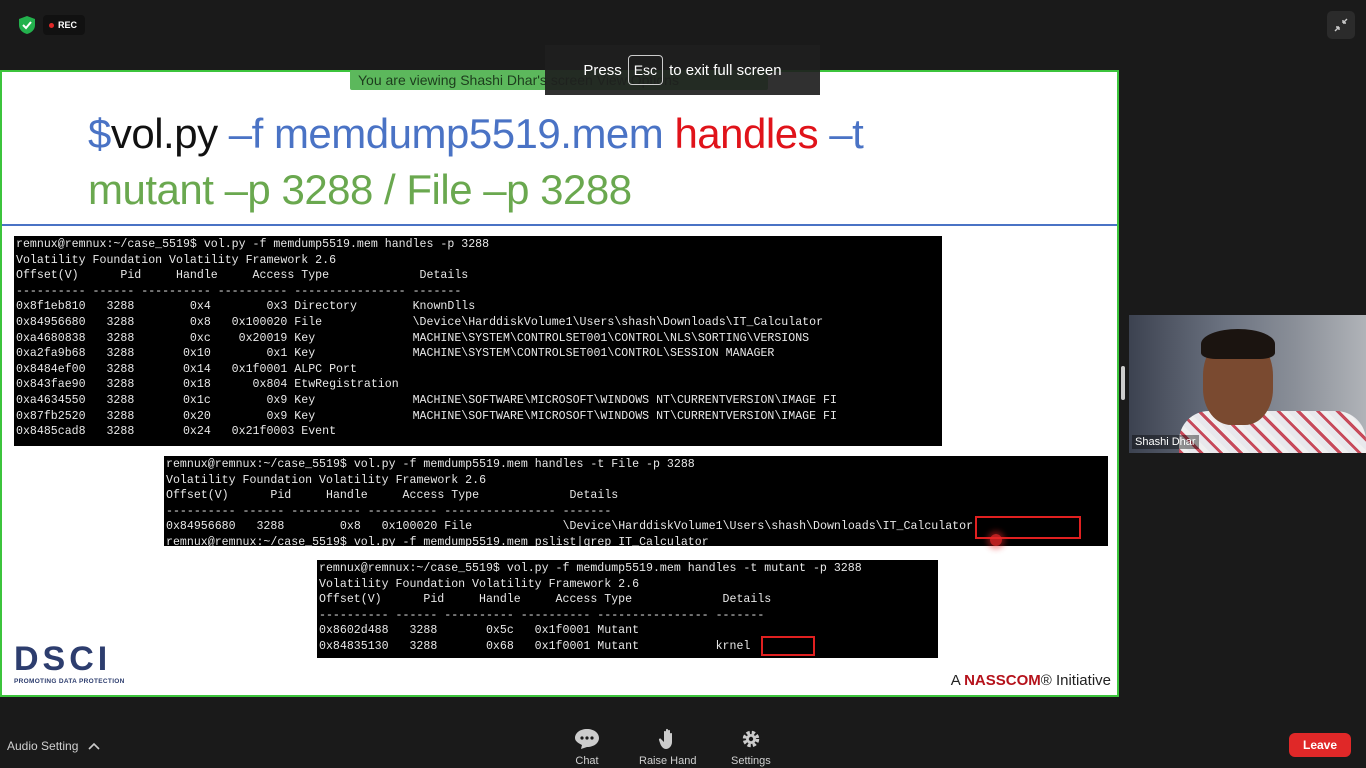 This screenshot has height=768, width=1366. Describe the element at coordinates (725, 70) in the screenshot. I see `esc-suffix: to exit full screen` at that location.